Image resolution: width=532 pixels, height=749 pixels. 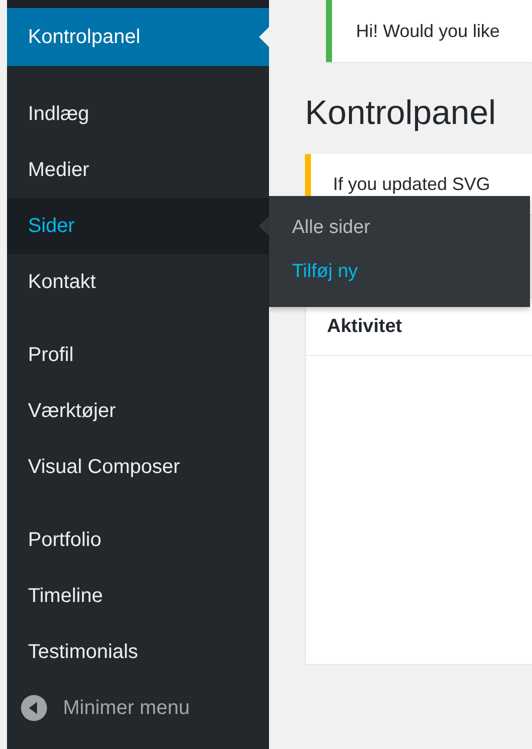 What do you see at coordinates (138, 652) in the screenshot?
I see `menu-item: Testimonials` at bounding box center [138, 652].